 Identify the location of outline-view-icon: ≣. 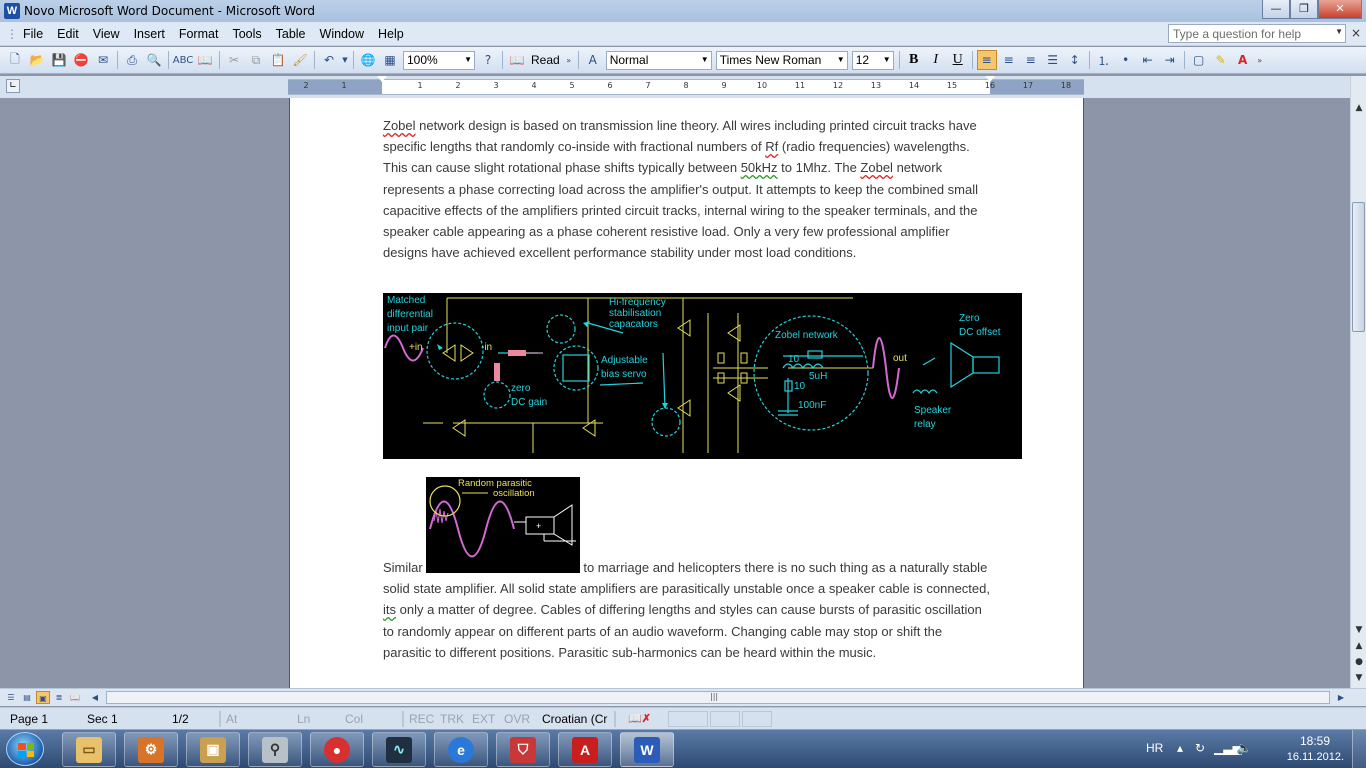
(59, 697).